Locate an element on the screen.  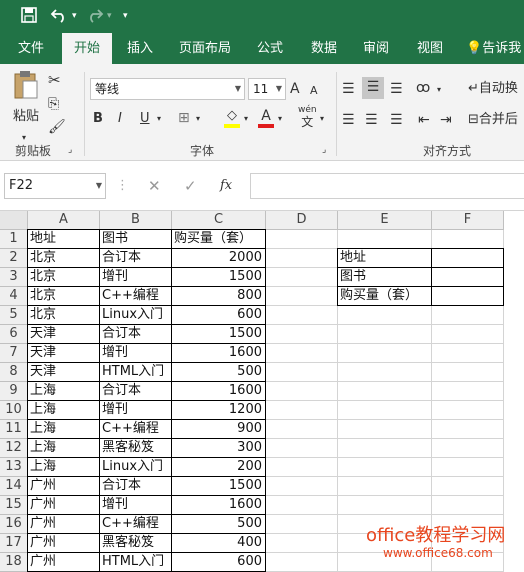
redo-icon is located at coordinates (95, 17).